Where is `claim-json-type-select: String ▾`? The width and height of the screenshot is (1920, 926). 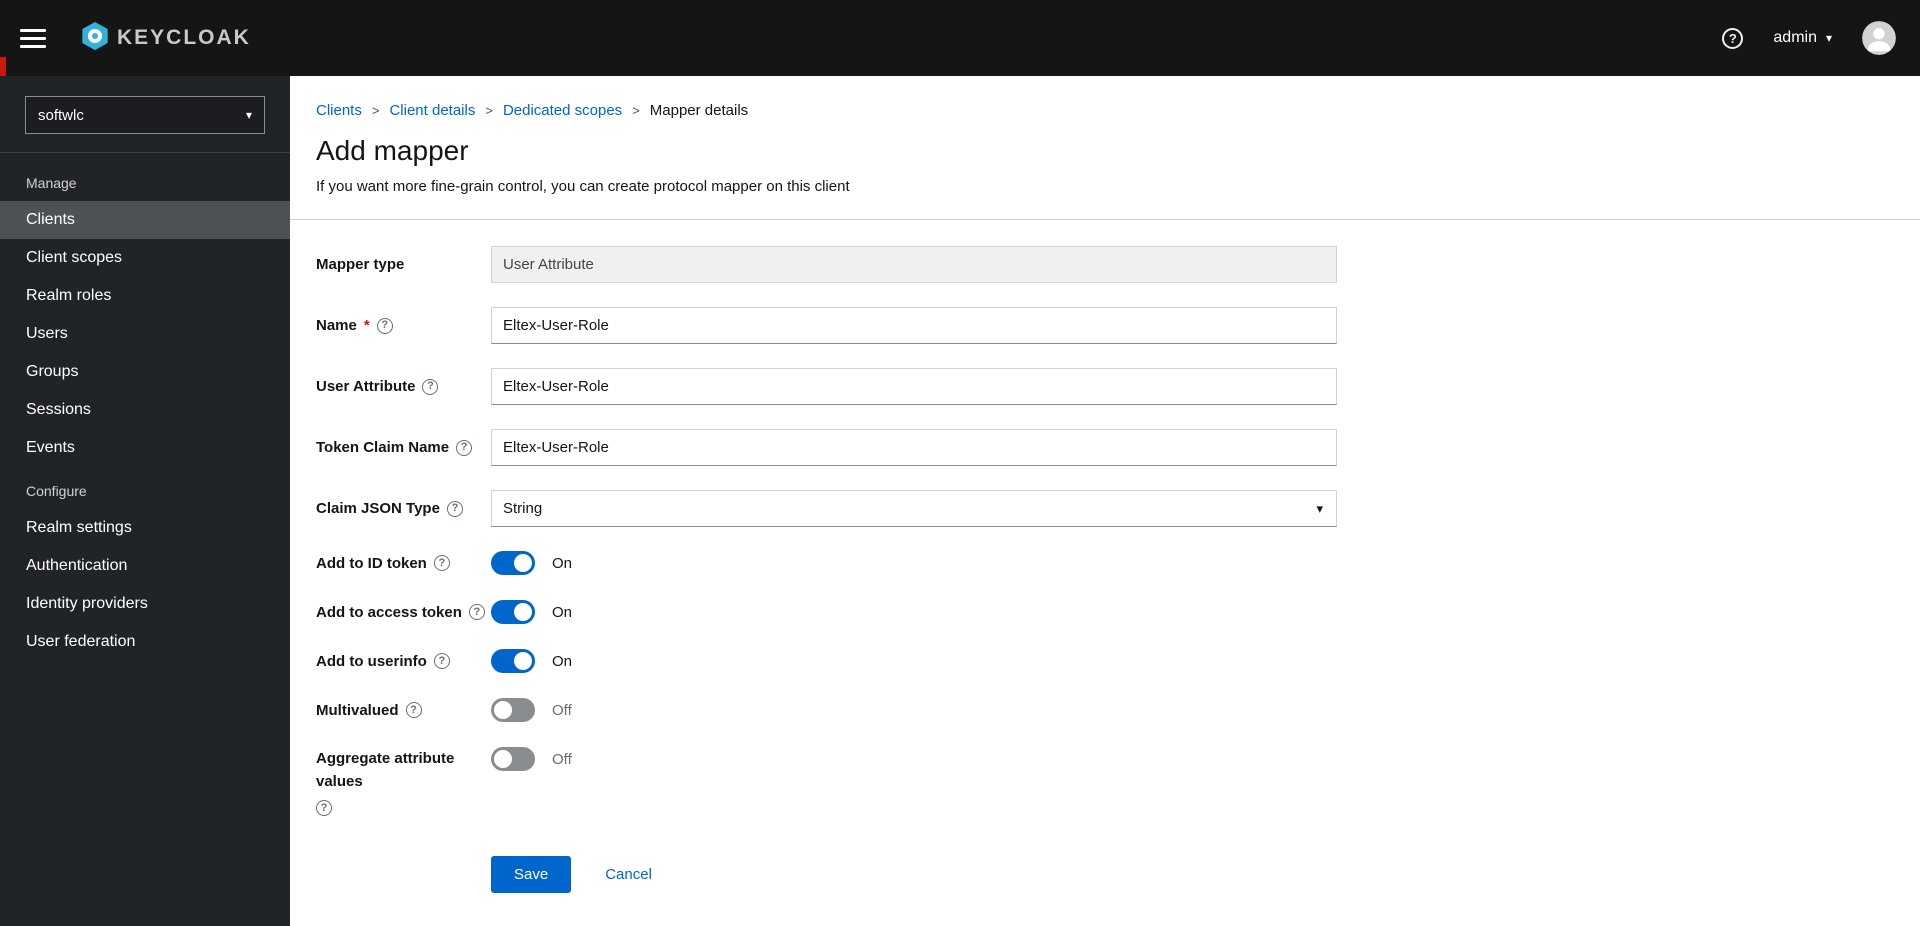
claim-json-type-select: String ▾ is located at coordinates (914, 508).